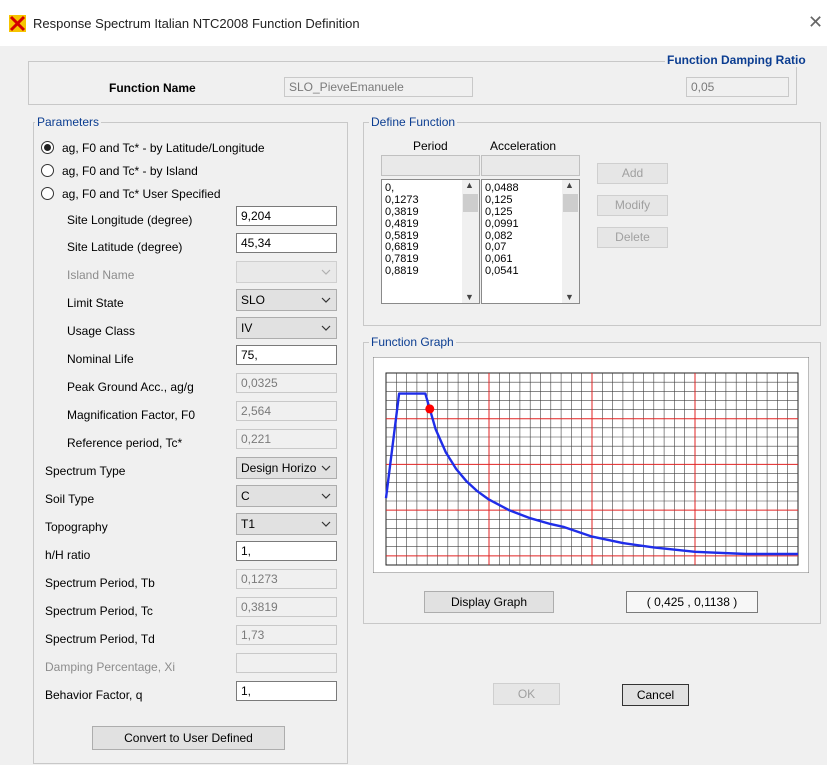 This screenshot has width=827, height=765. I want to click on limit-state-select: SLO, so click(286, 300).